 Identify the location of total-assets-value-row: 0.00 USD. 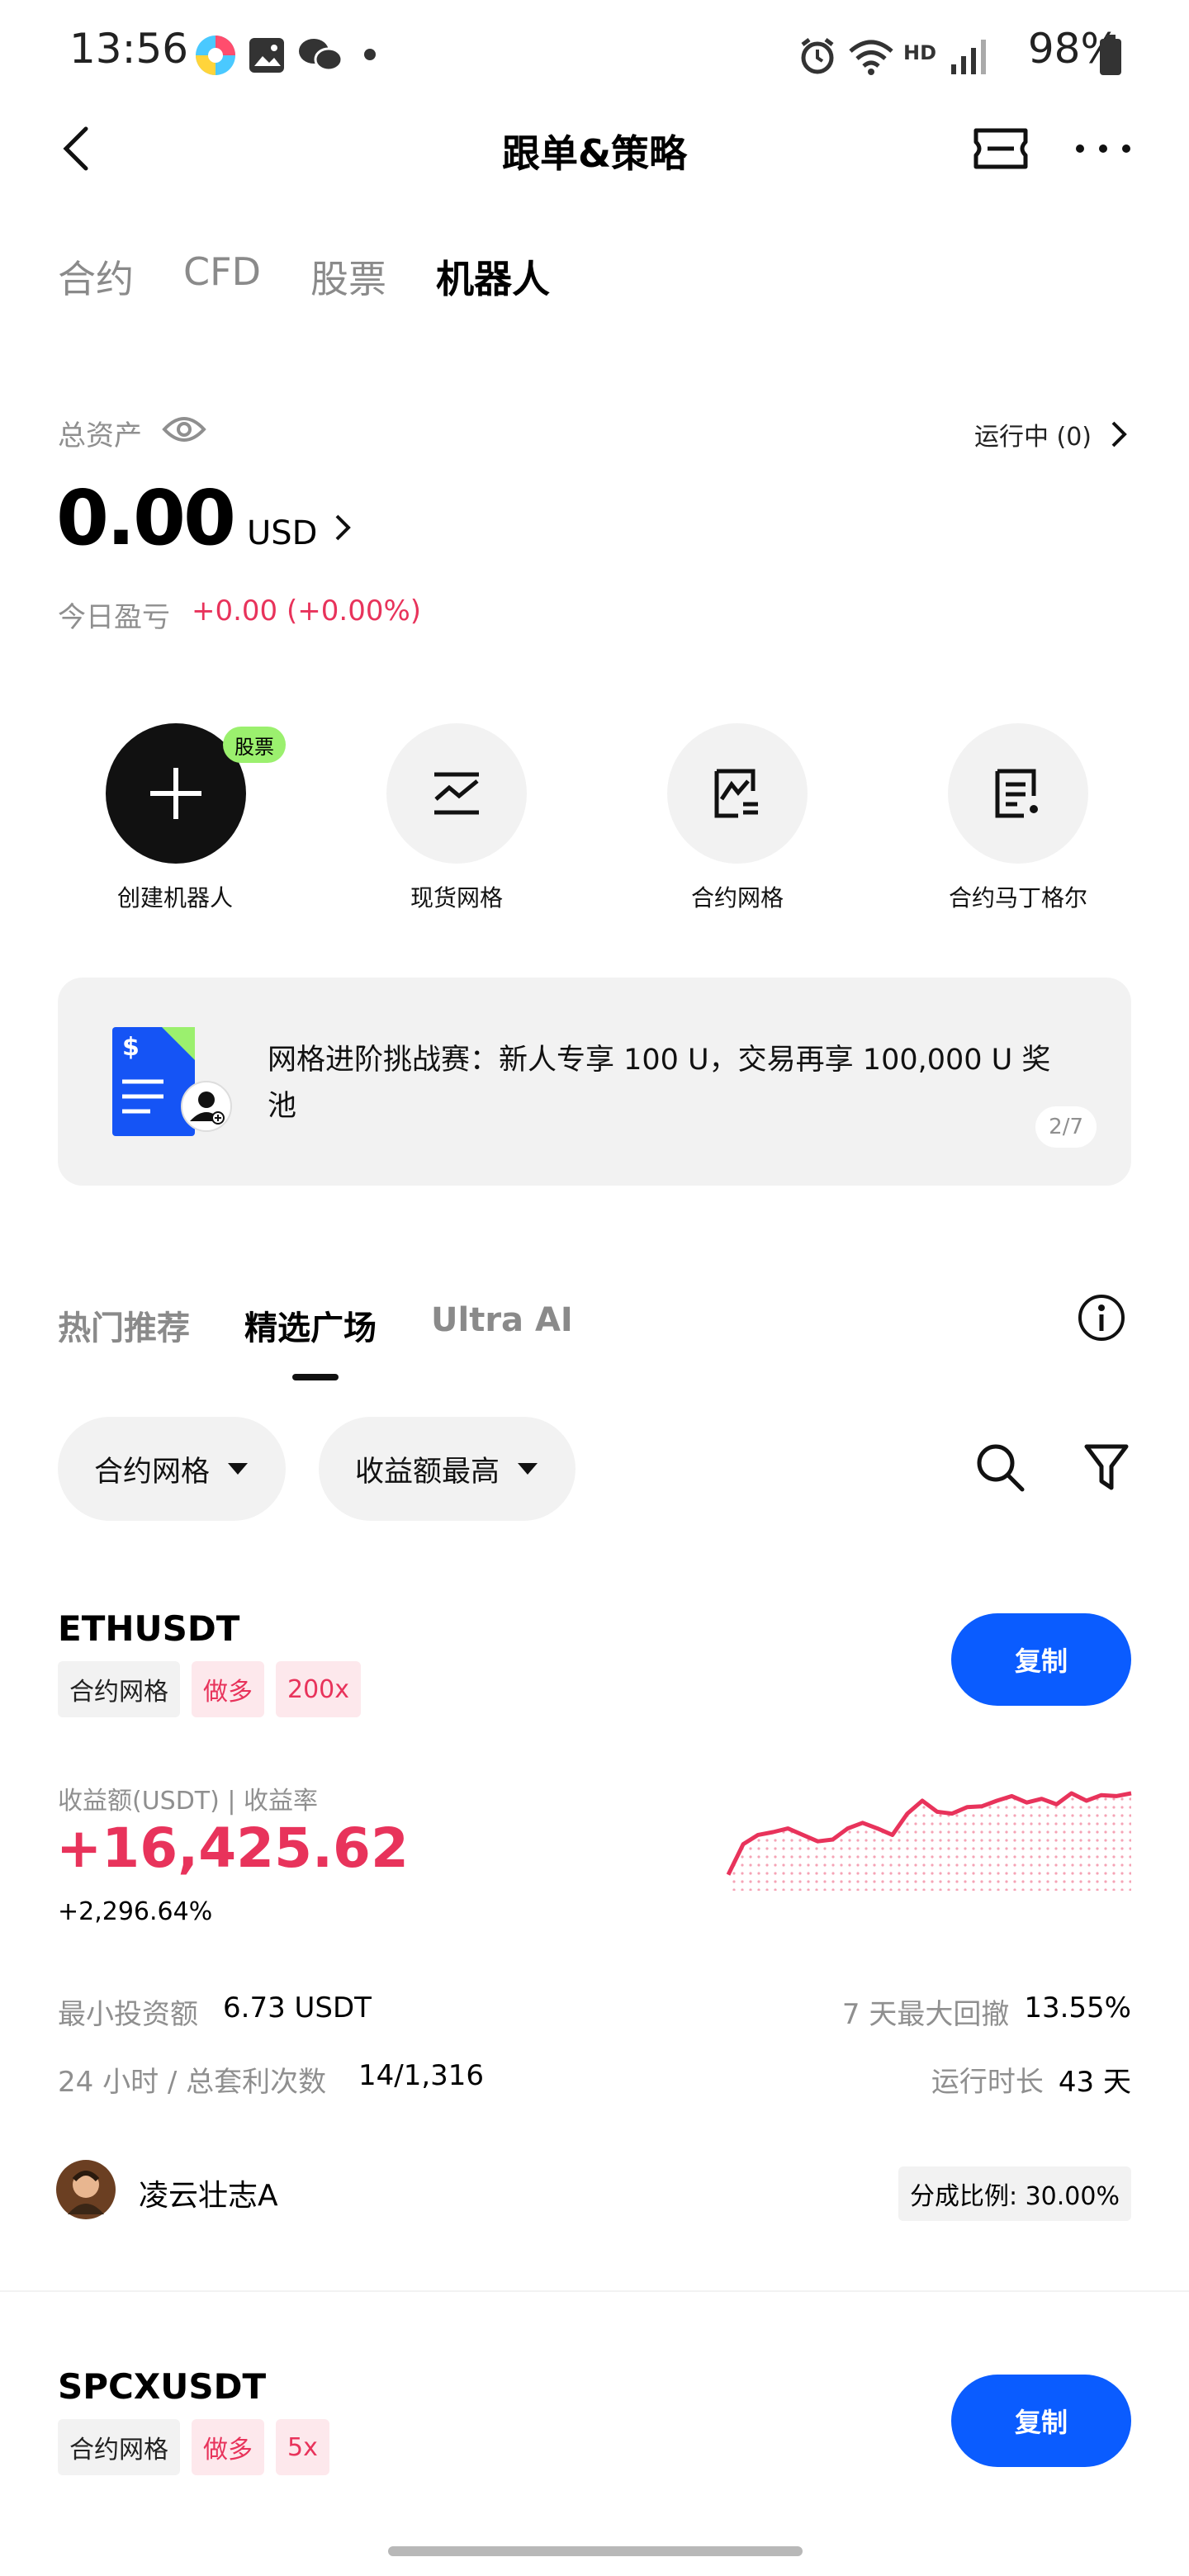
(205, 518).